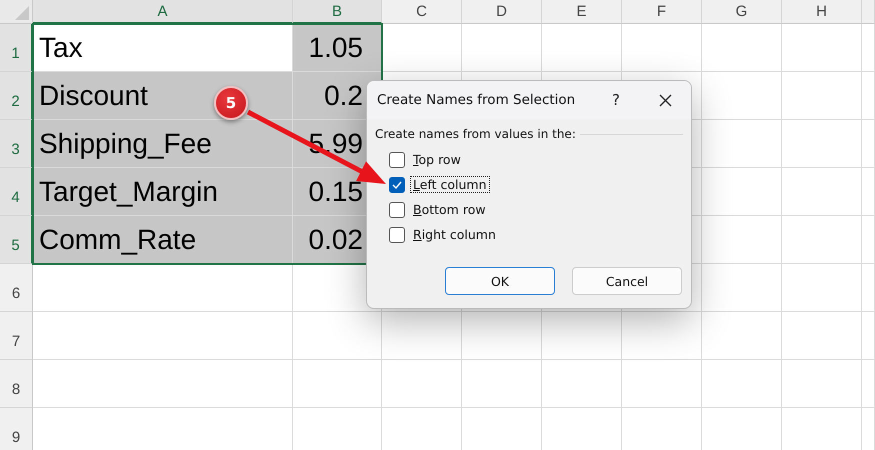  What do you see at coordinates (16, 96) in the screenshot?
I see `row-header: 2` at bounding box center [16, 96].